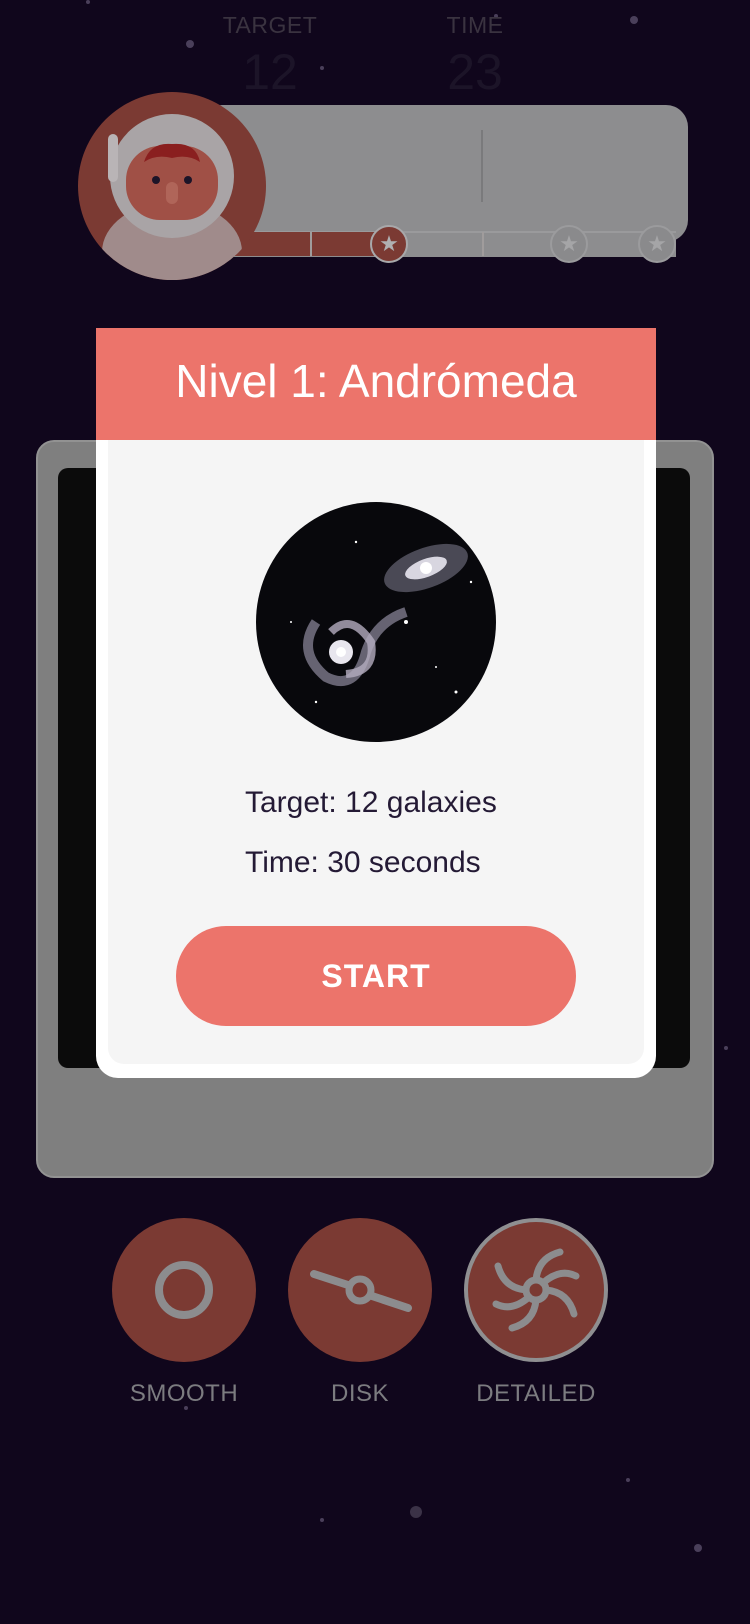 The height and width of the screenshot is (1624, 750). I want to click on target-label: TARGET, so click(270, 25).